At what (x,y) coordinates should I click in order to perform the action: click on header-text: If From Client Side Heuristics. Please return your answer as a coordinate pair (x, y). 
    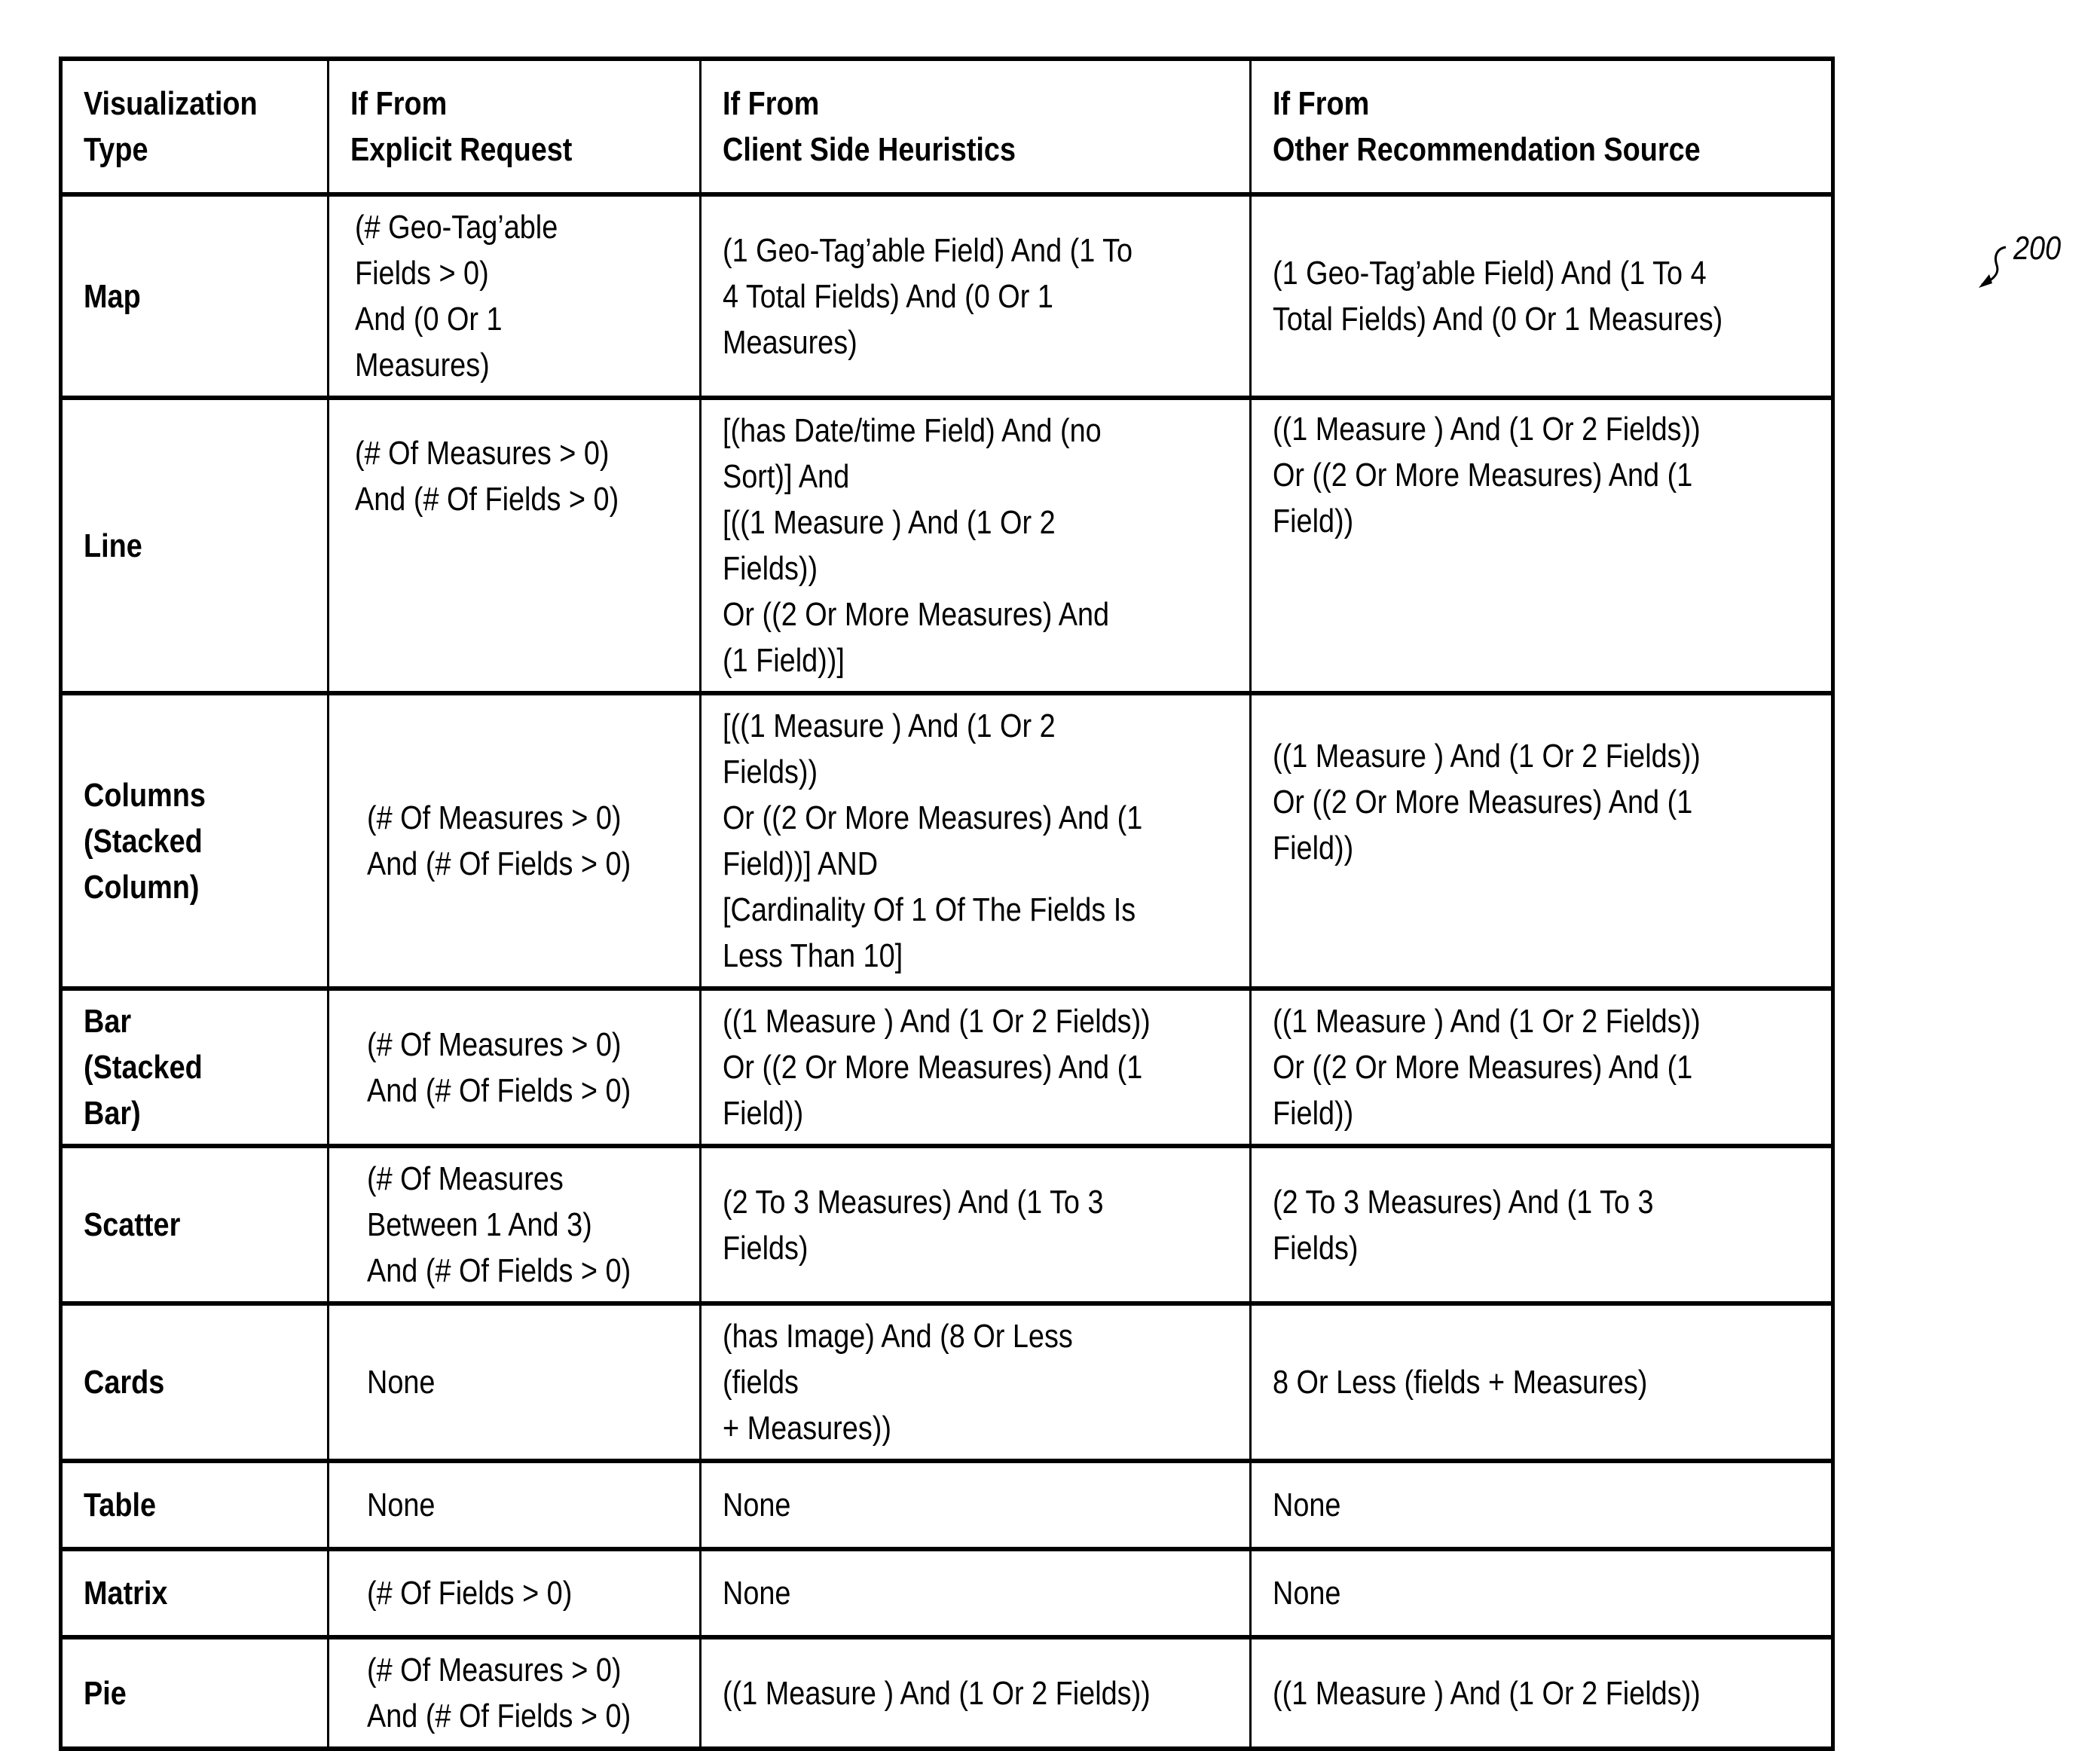
    Looking at the image, I should click on (869, 127).